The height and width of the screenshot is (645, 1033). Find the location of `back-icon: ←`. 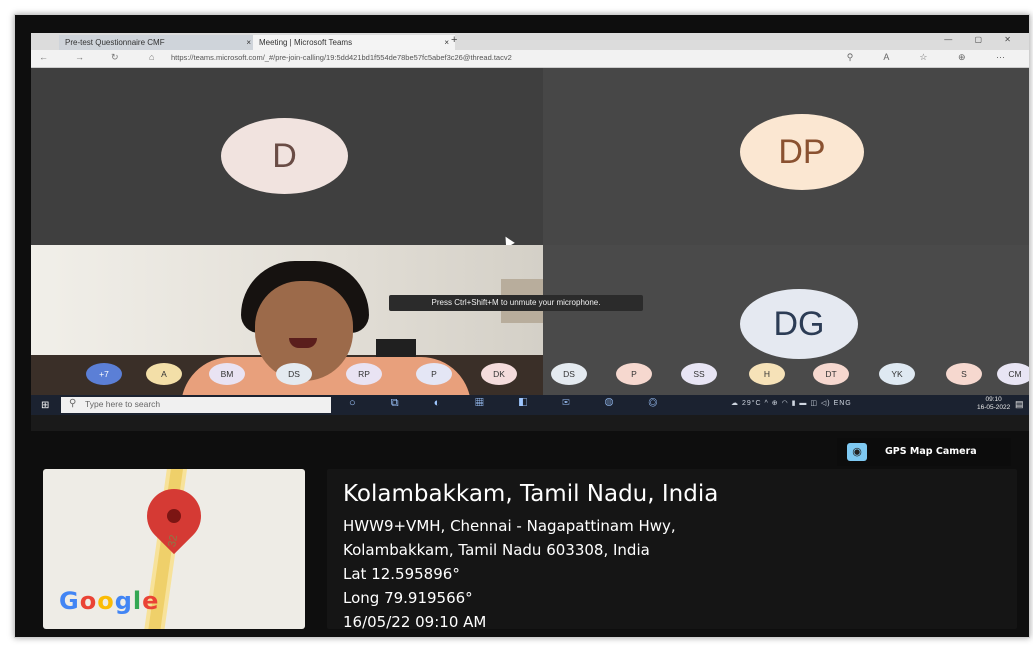

back-icon: ← is located at coordinates (43, 57).